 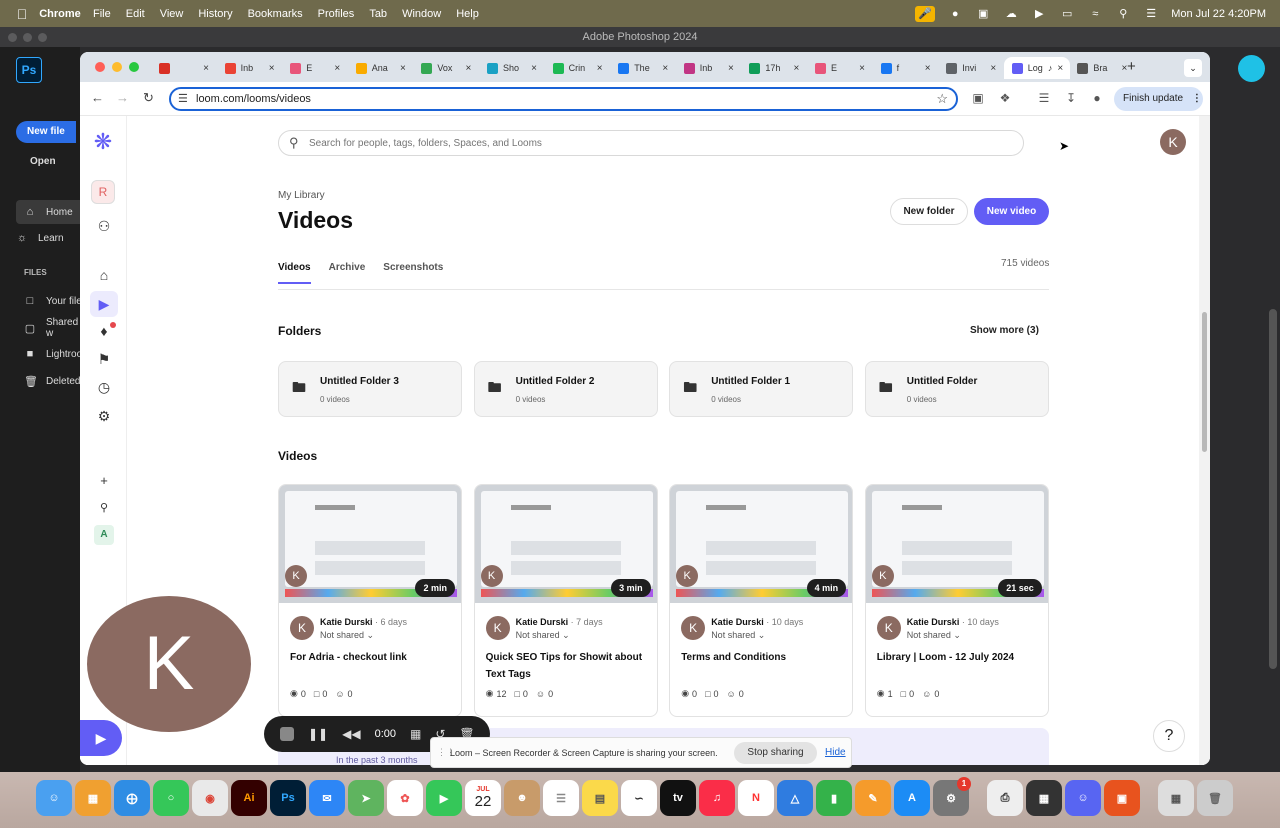 I want to click on browser-tab: Ana ×, so click(x=381, y=68).